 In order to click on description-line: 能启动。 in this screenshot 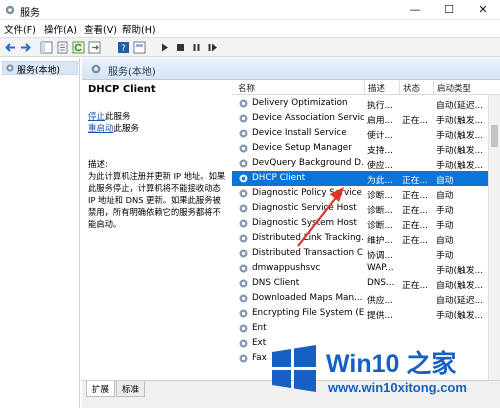, I will do `click(105, 224)`.